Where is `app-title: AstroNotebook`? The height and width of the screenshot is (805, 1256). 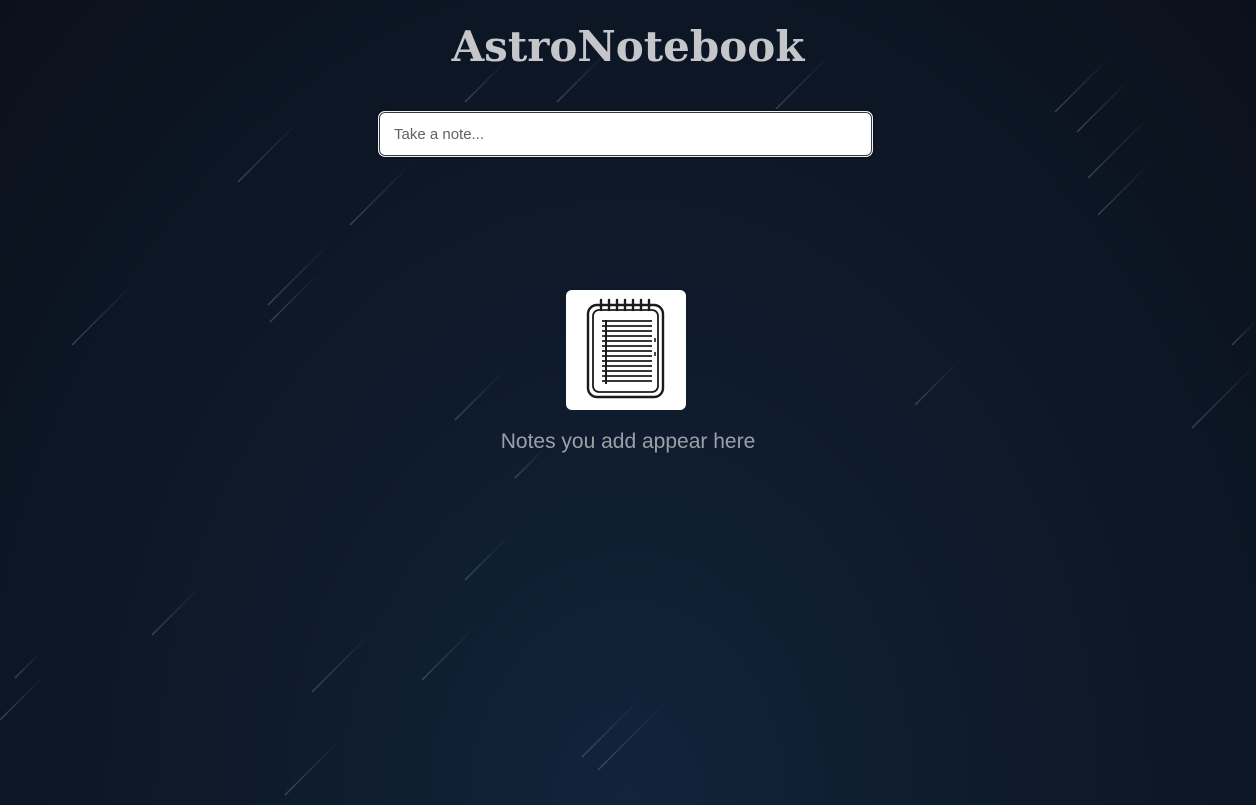
app-title: AstroNotebook is located at coordinates (628, 46).